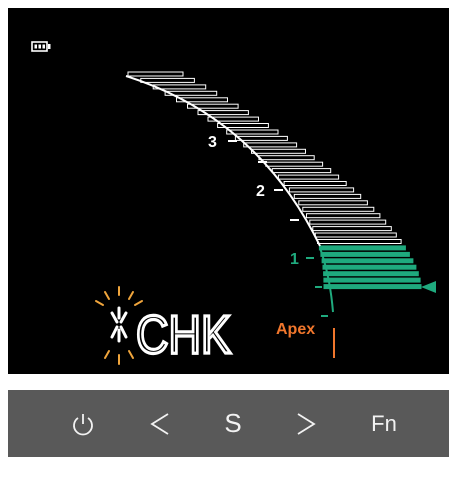 This screenshot has height=483, width=457. I want to click on left-pointer-icon, so click(428, 287).